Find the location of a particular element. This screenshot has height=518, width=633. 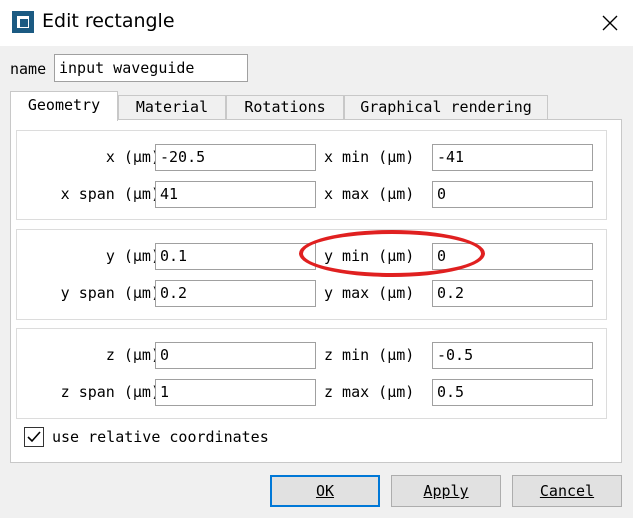

x-span-label: x span (μm) is located at coordinates (110, 194).